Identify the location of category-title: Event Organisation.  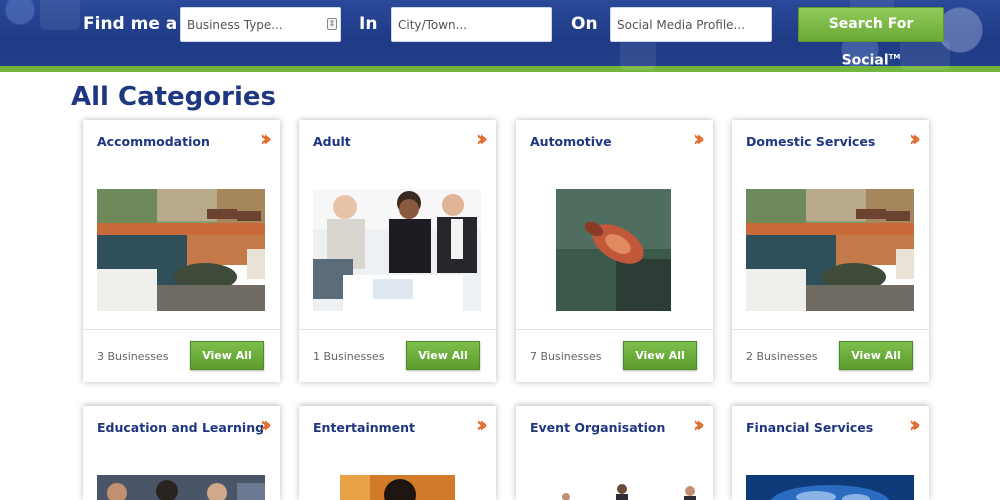
(597, 427).